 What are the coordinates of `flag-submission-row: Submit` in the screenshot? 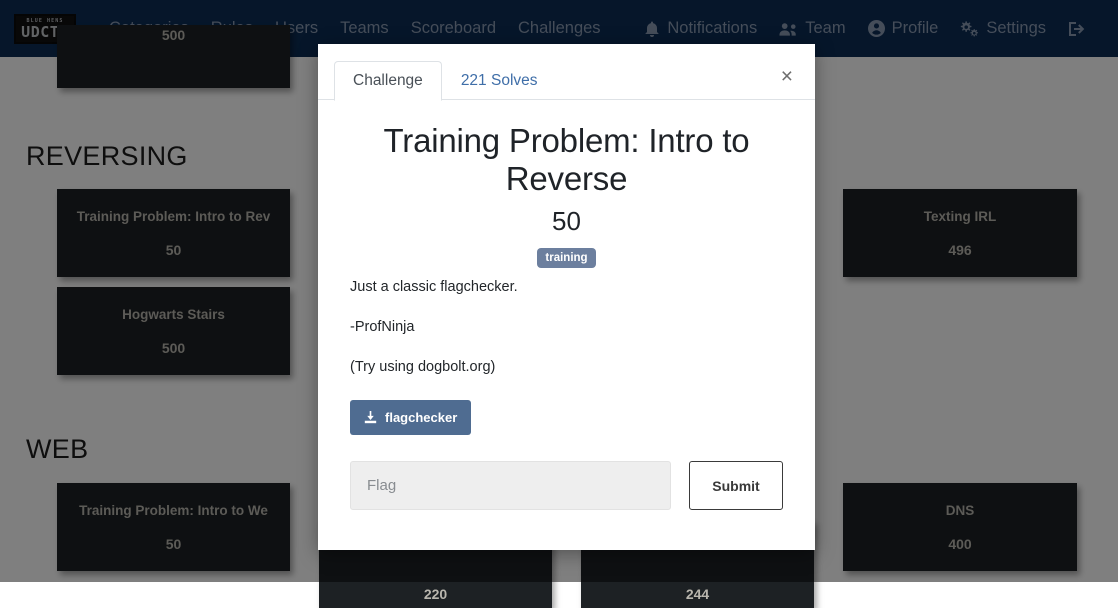 It's located at (566, 485).